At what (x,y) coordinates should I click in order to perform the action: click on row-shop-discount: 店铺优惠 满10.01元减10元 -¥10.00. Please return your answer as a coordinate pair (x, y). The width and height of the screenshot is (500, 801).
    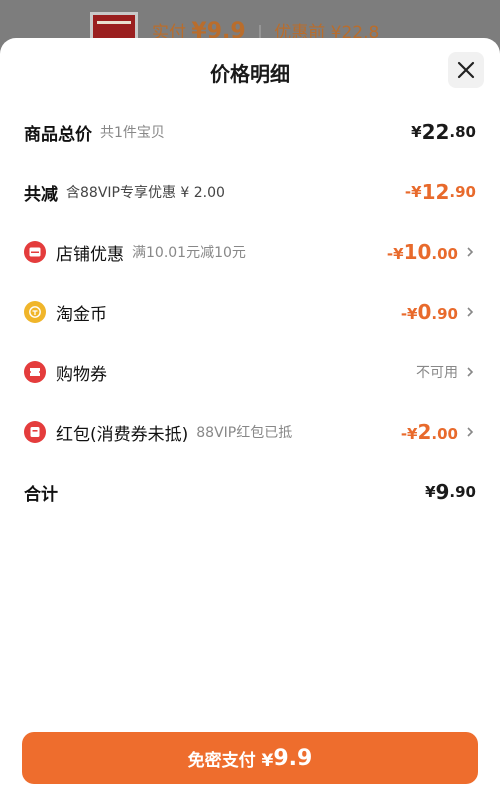
    Looking at the image, I should click on (250, 252).